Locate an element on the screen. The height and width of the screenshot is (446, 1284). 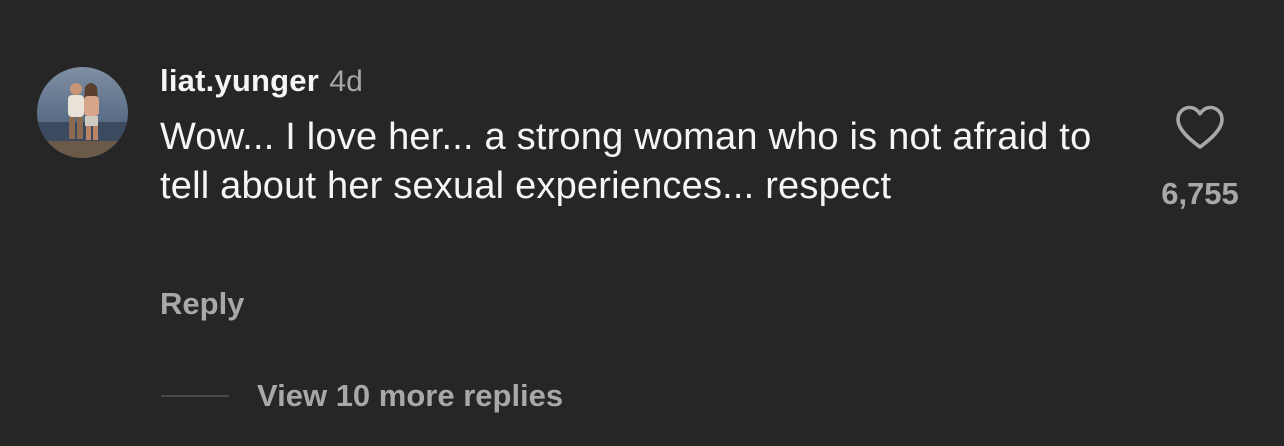
heart-outline-icon is located at coordinates (1200, 127).